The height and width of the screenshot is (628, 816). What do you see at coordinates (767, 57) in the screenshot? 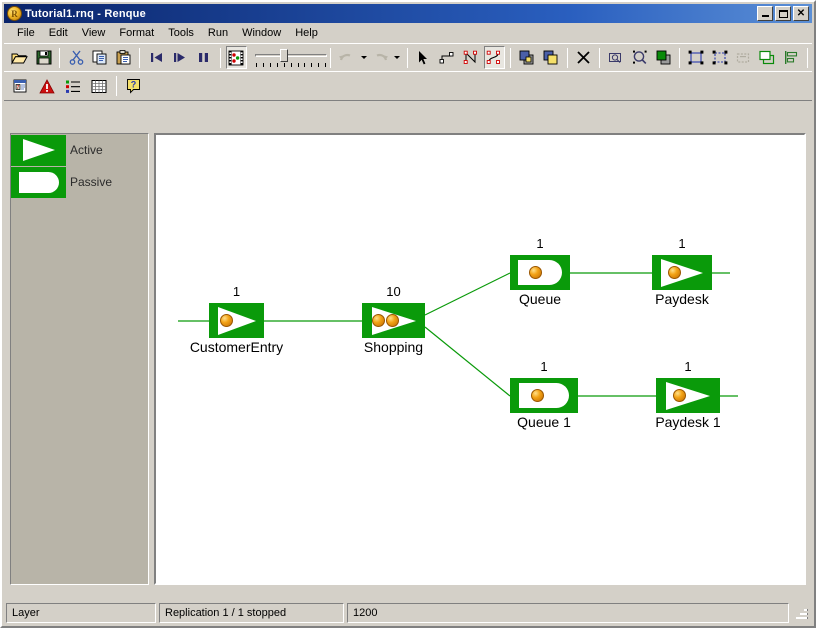
I see `duplicate-icon` at bounding box center [767, 57].